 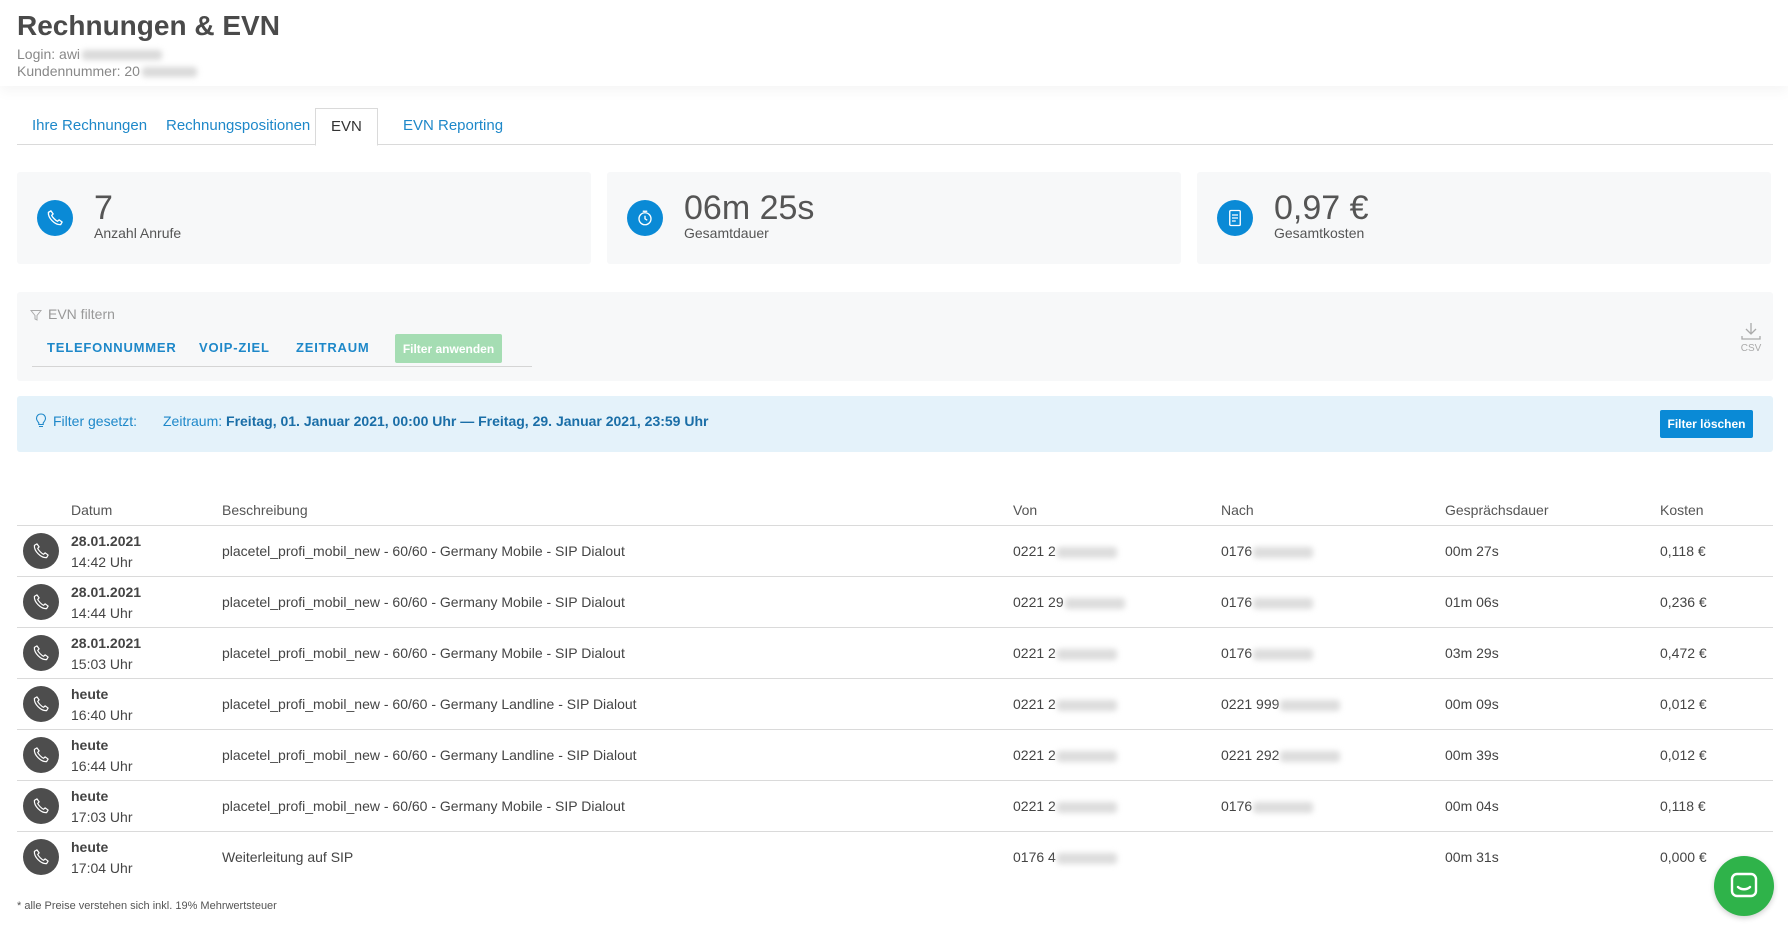 I want to click on funnel-icon, so click(x=36, y=315).